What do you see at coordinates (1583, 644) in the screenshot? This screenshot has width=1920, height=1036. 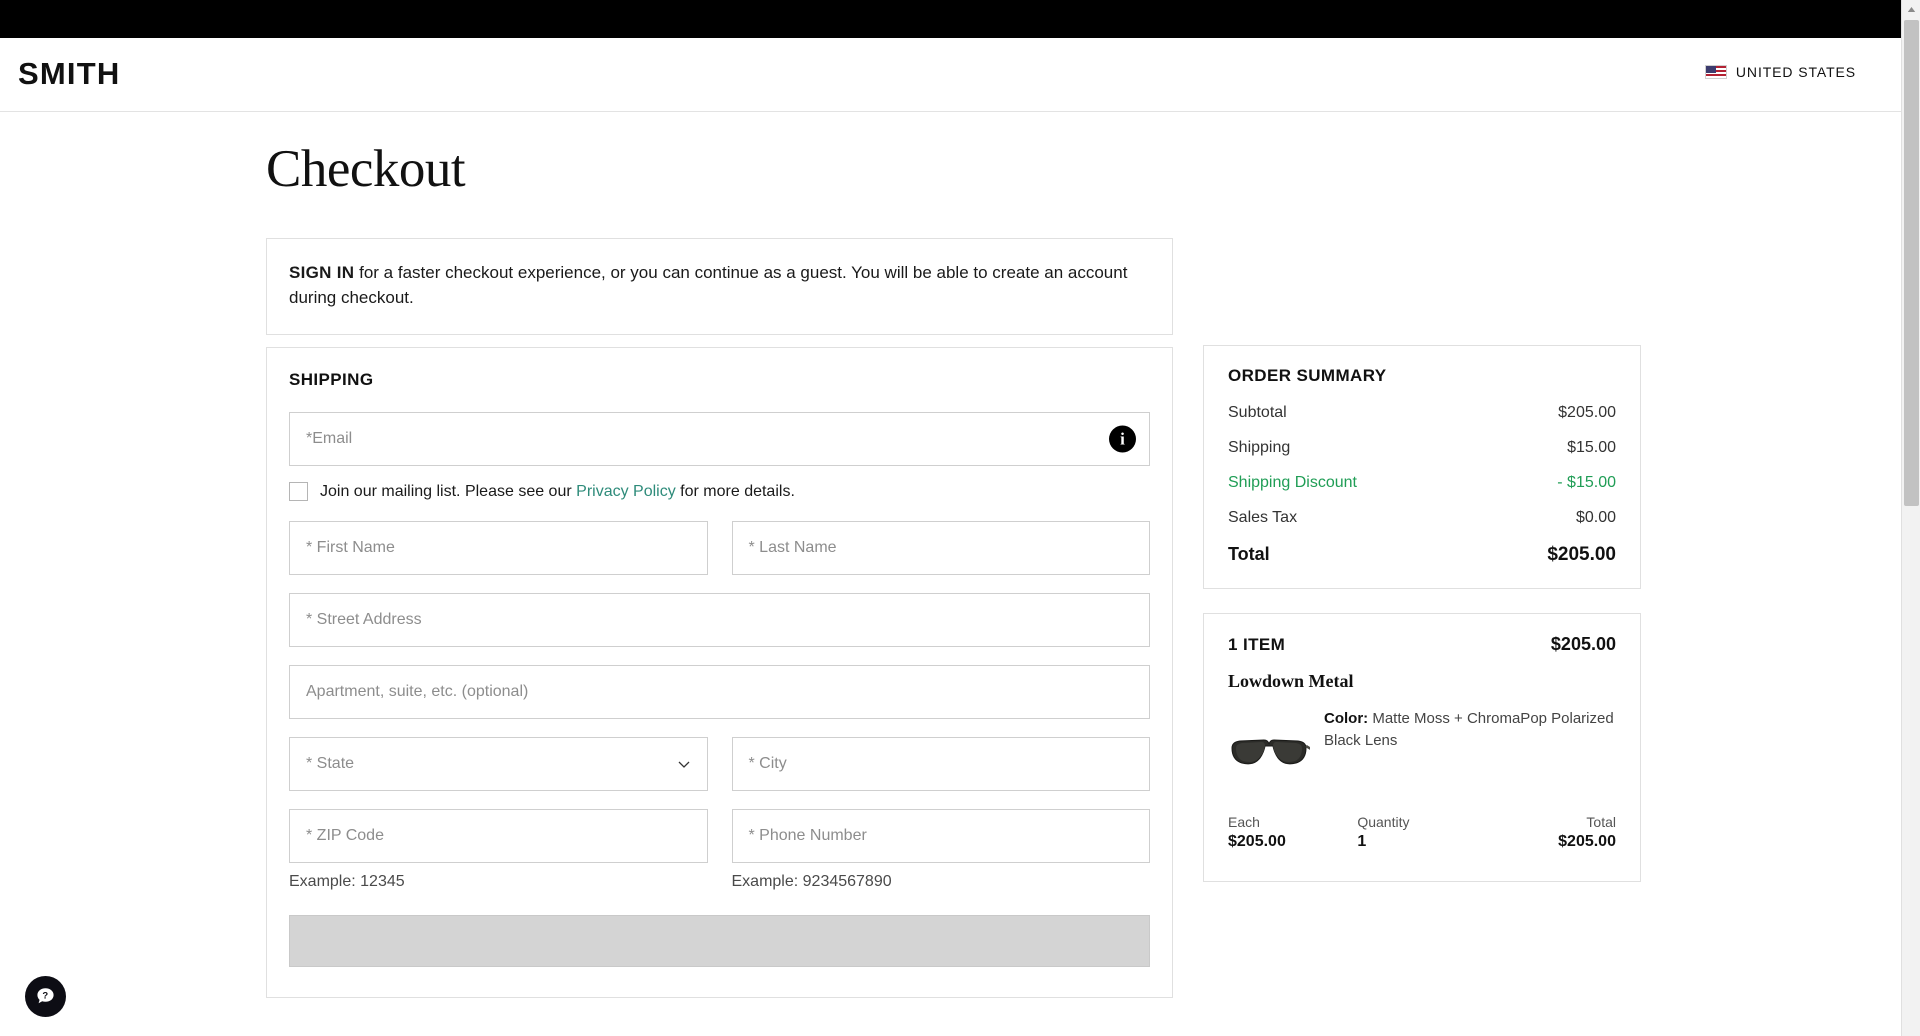 I see `item-total-price: $205.00` at bounding box center [1583, 644].